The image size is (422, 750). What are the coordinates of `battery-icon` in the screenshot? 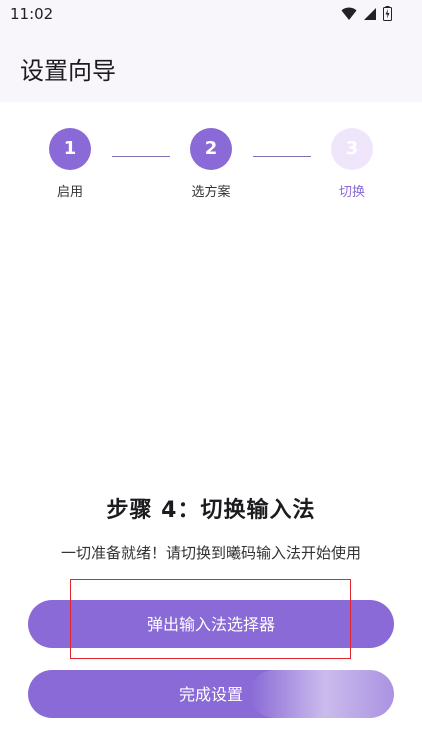 It's located at (387, 13).